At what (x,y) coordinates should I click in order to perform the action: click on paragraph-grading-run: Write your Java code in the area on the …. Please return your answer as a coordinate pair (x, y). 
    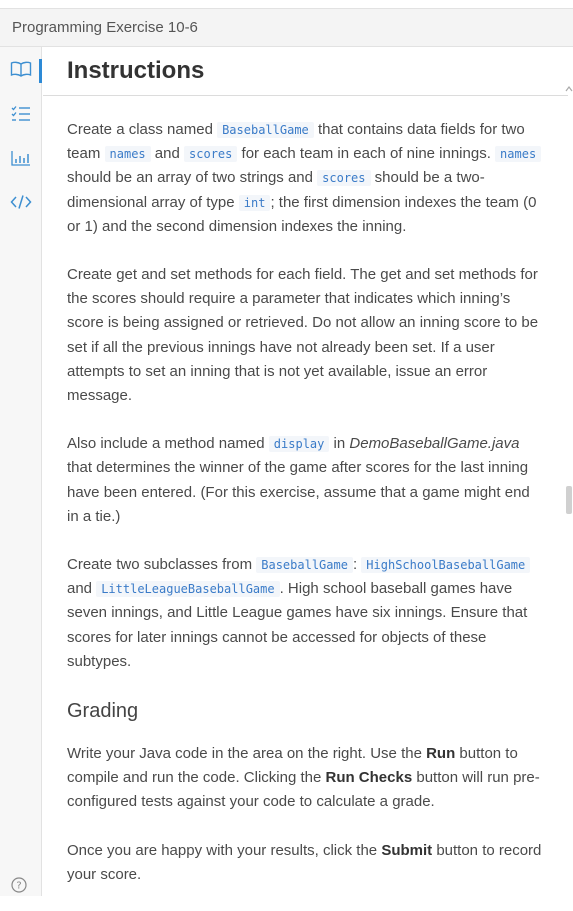
    Looking at the image, I should click on (306, 778).